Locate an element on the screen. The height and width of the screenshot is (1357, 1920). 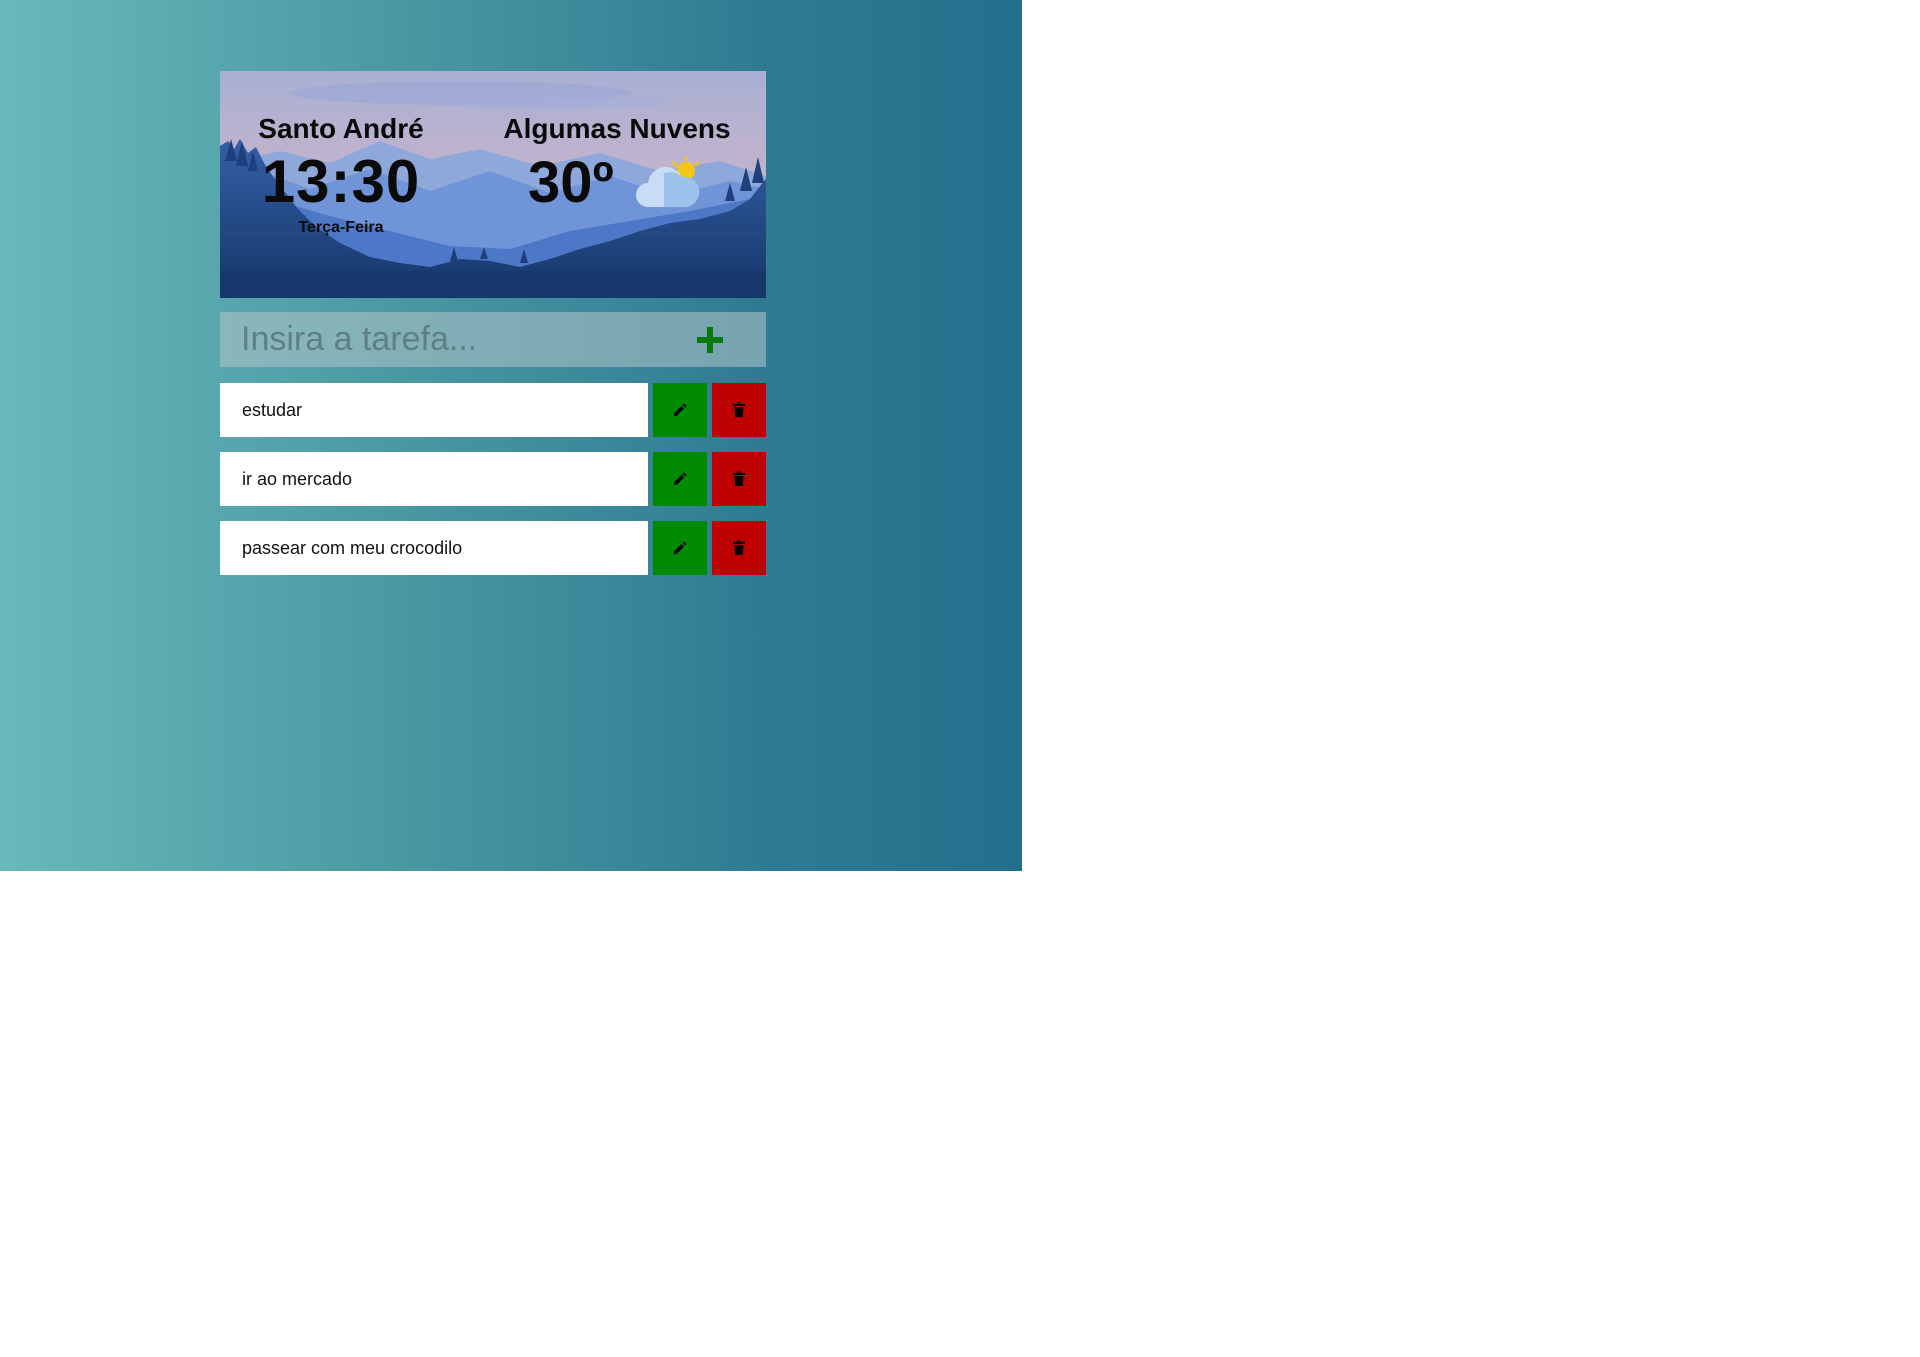
task-text: passear com meu crocodilo is located at coordinates (434, 548).